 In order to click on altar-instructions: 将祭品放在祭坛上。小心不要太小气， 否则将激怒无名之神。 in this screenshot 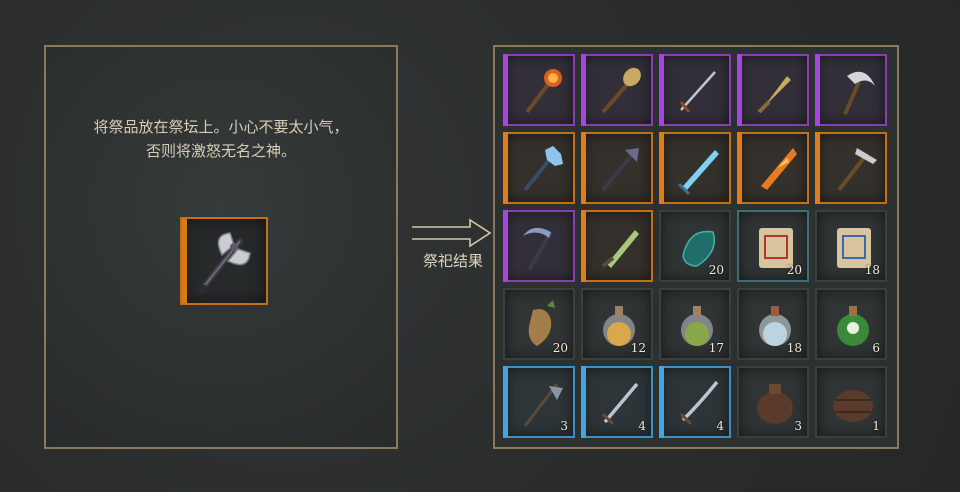, I will do `click(221, 139)`.